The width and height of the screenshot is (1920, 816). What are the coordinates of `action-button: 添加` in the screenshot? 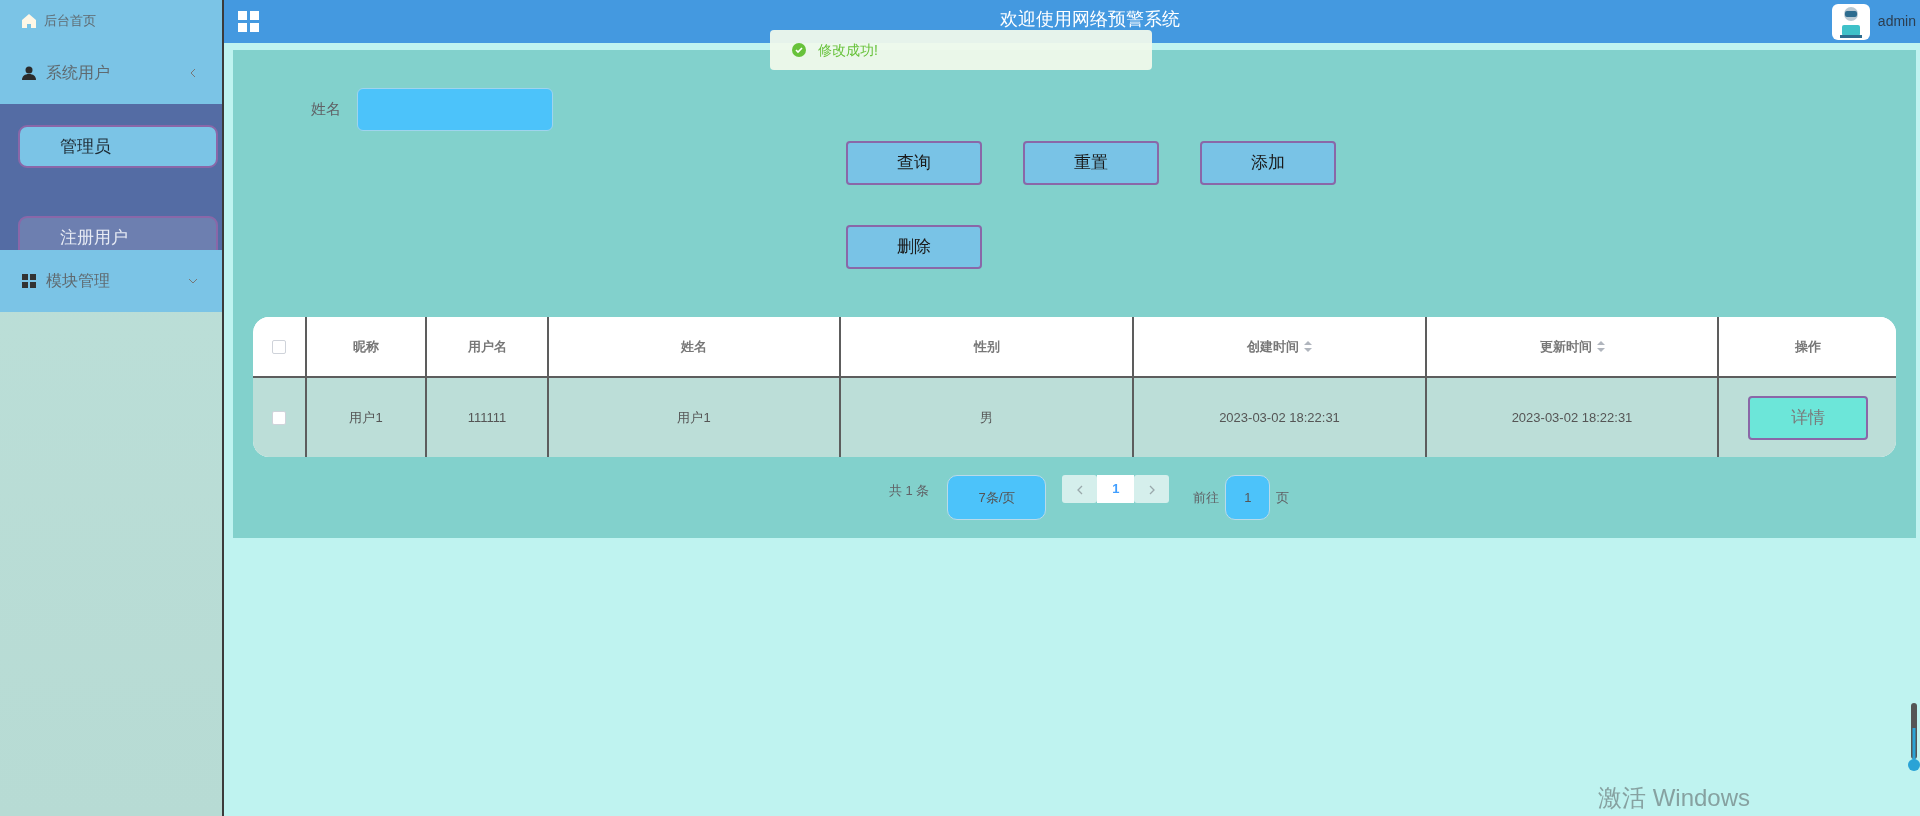 It's located at (1268, 163).